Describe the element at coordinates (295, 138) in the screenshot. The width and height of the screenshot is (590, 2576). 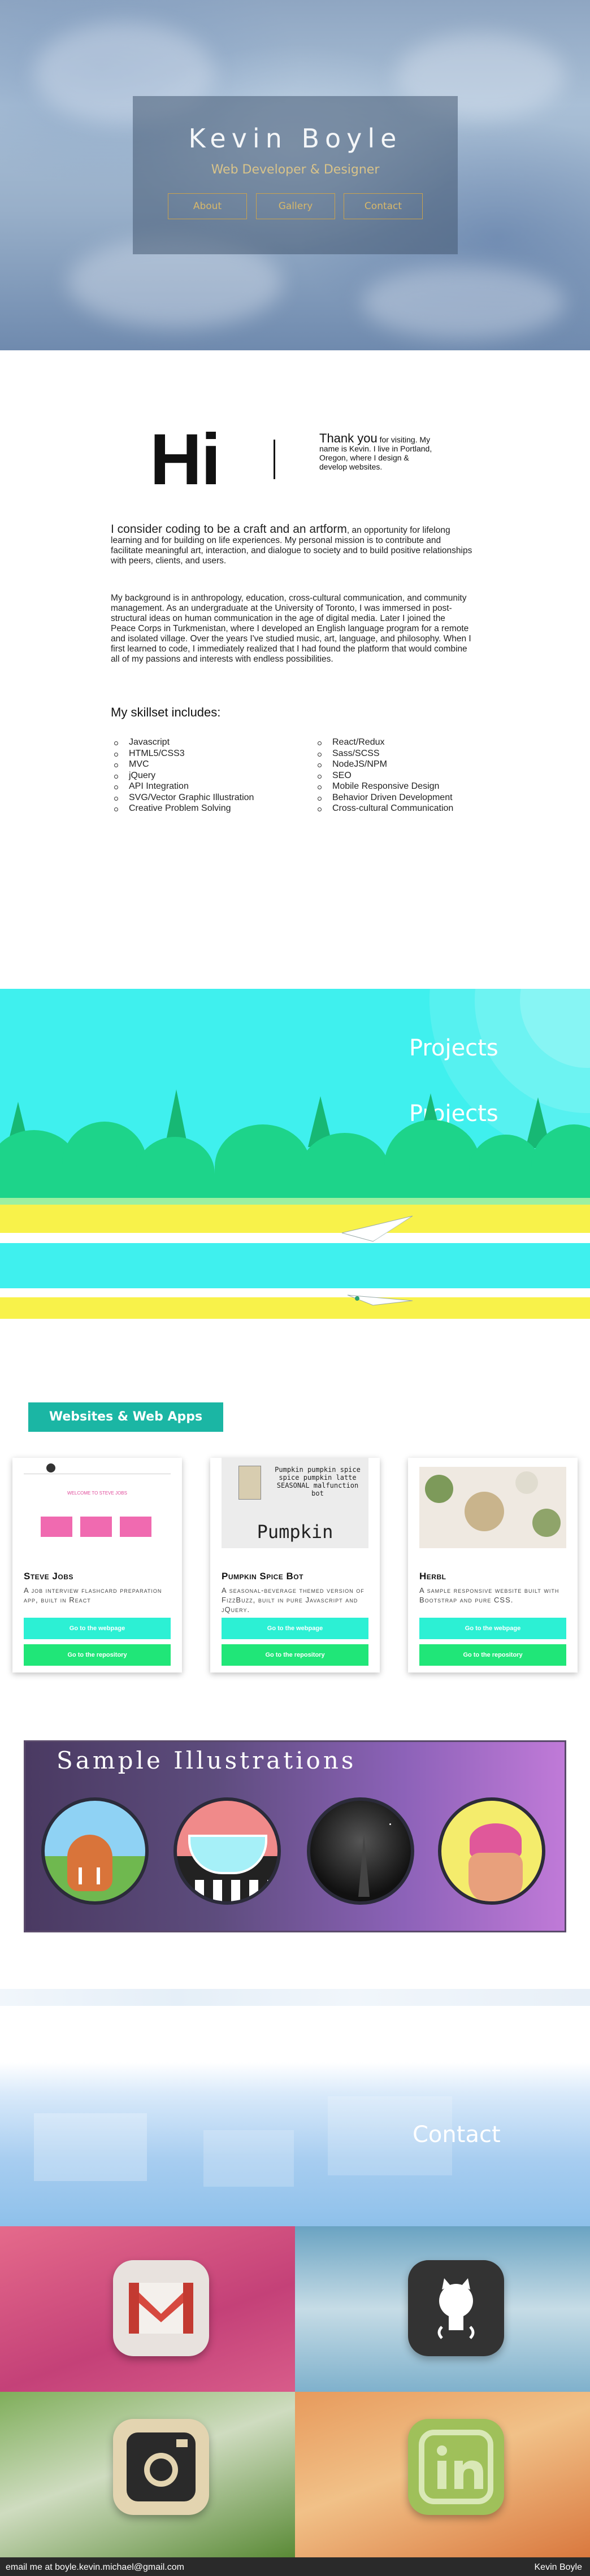
I see `site-title: Kevin Boyle` at that location.